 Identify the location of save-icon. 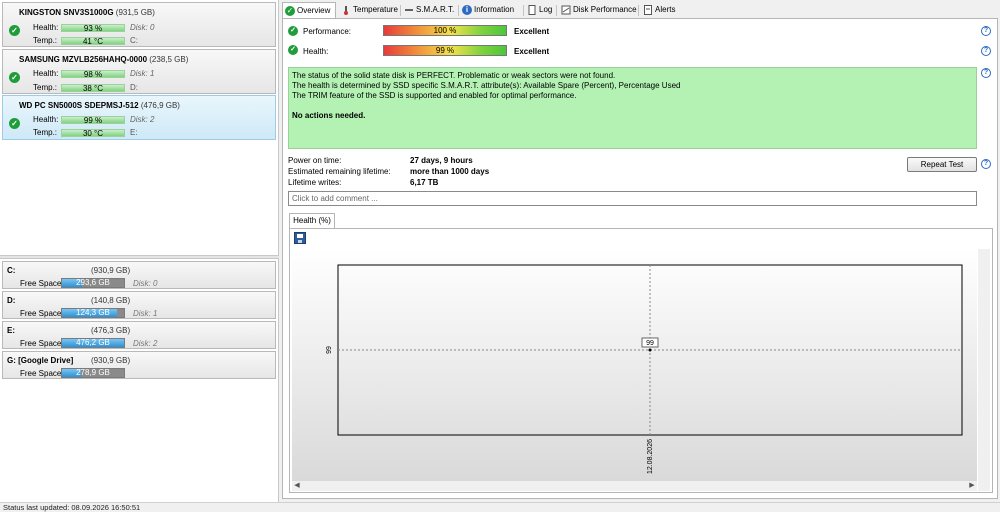
(300, 238).